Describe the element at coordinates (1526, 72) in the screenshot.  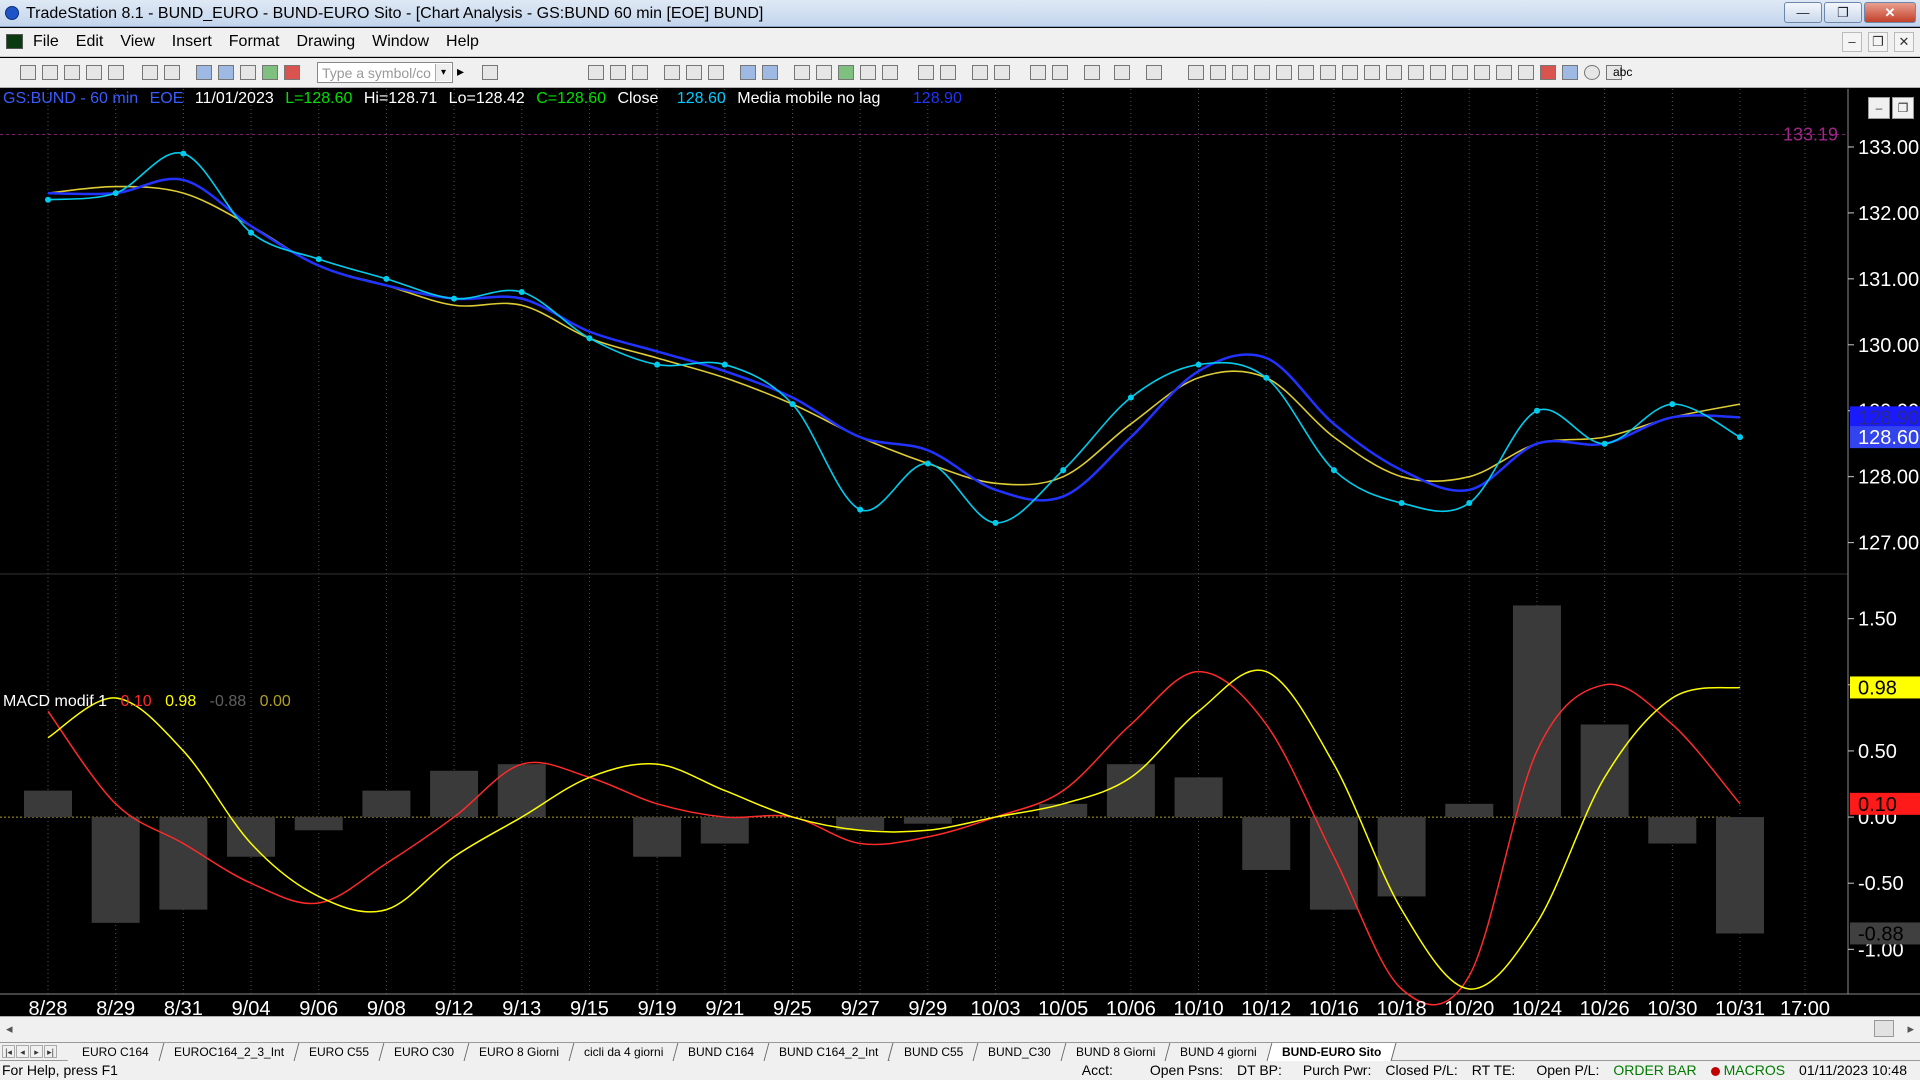
I see `curve-icon` at that location.